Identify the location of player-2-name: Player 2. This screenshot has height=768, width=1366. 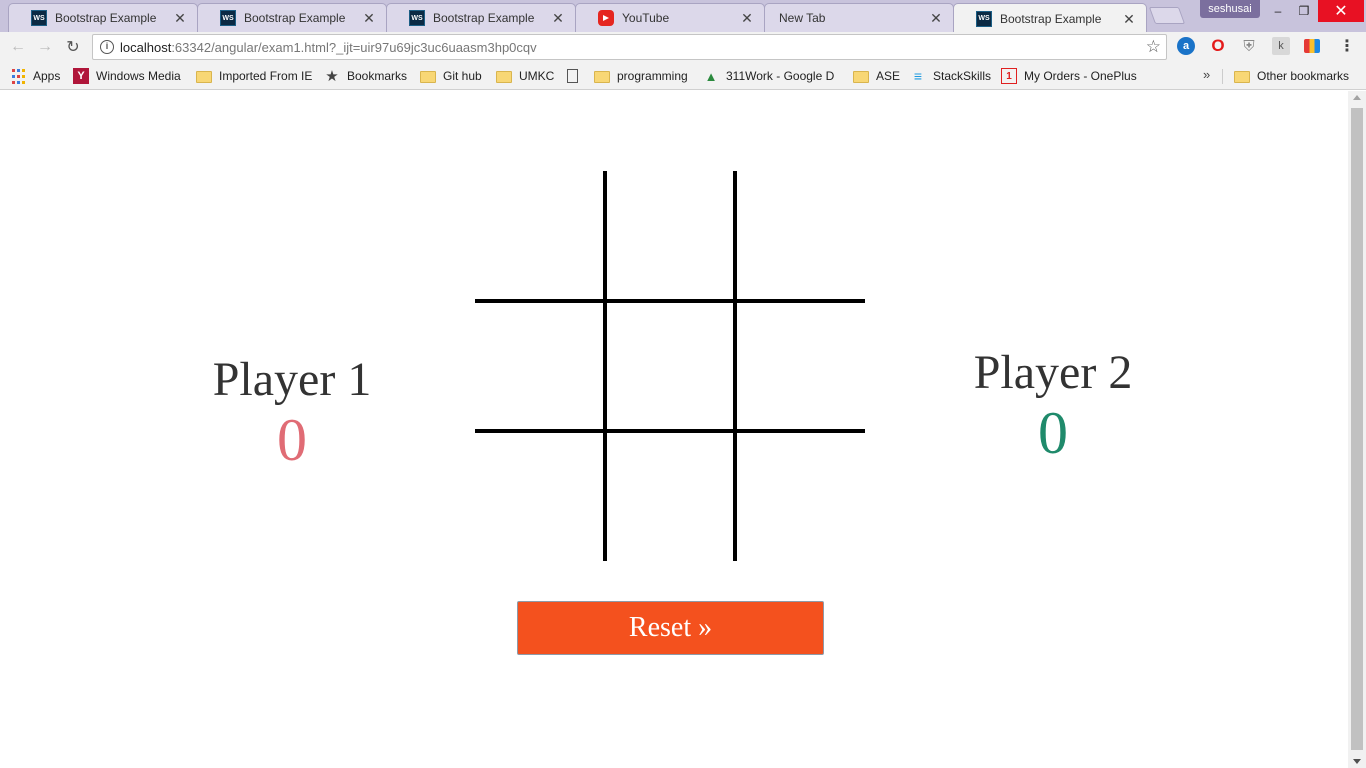
(1053, 372).